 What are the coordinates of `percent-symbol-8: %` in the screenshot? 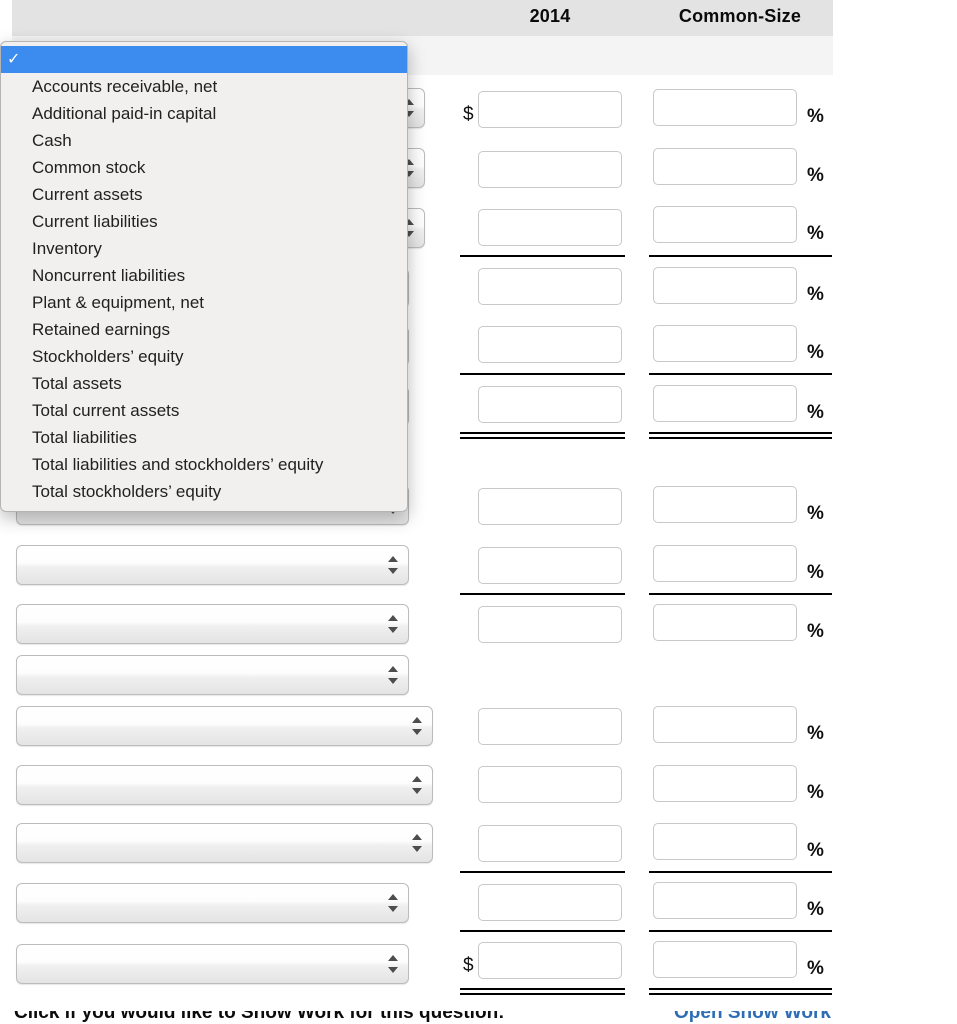 It's located at (815, 572).